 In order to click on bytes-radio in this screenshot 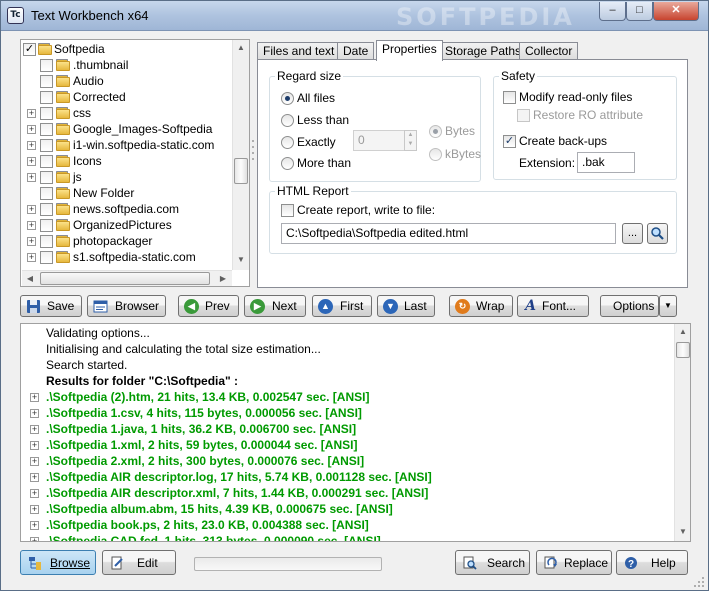, I will do `click(435, 131)`.